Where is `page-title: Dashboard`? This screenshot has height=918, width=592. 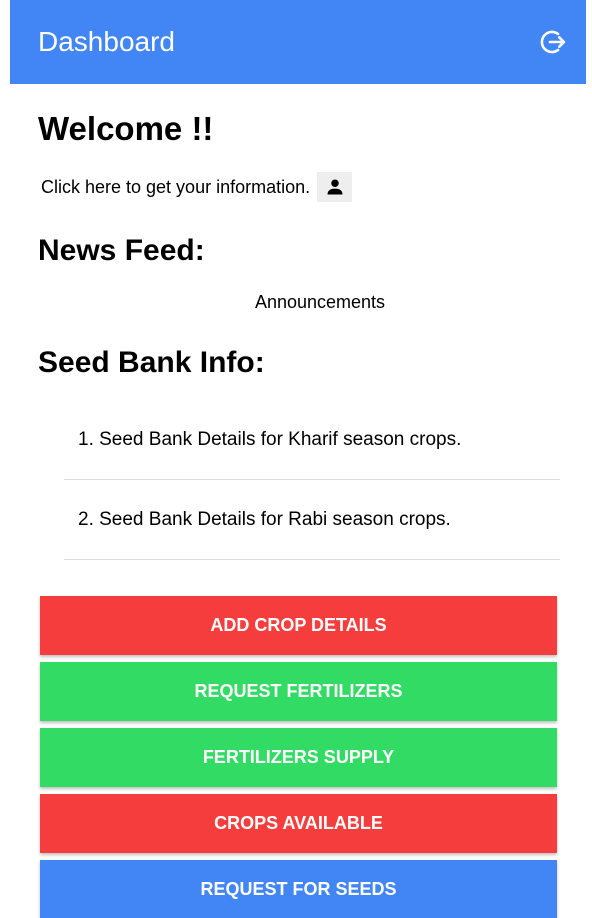
page-title: Dashboard is located at coordinates (106, 41).